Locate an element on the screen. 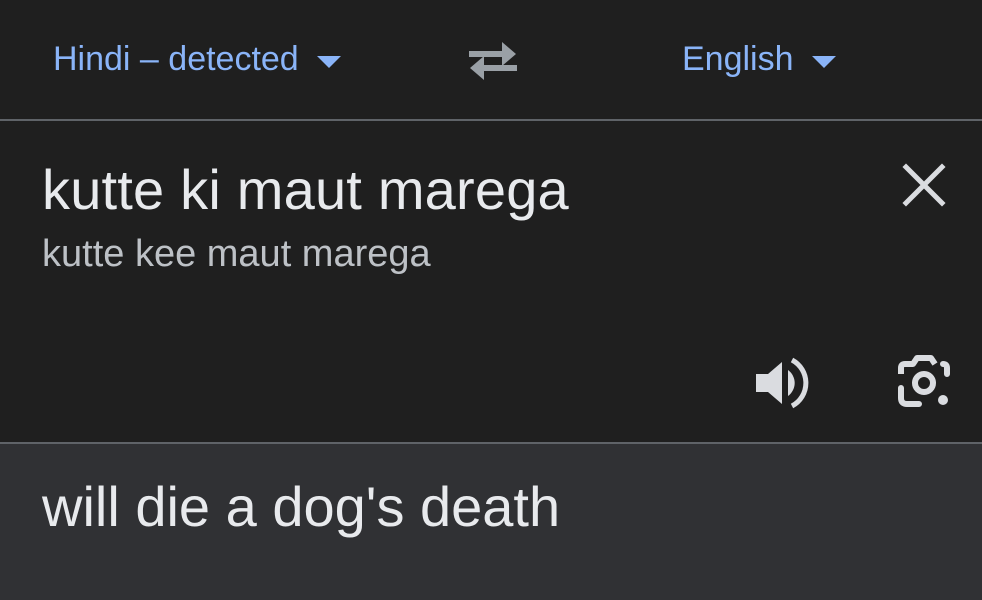 This screenshot has height=600, width=982. target-language-label: English is located at coordinates (738, 58).